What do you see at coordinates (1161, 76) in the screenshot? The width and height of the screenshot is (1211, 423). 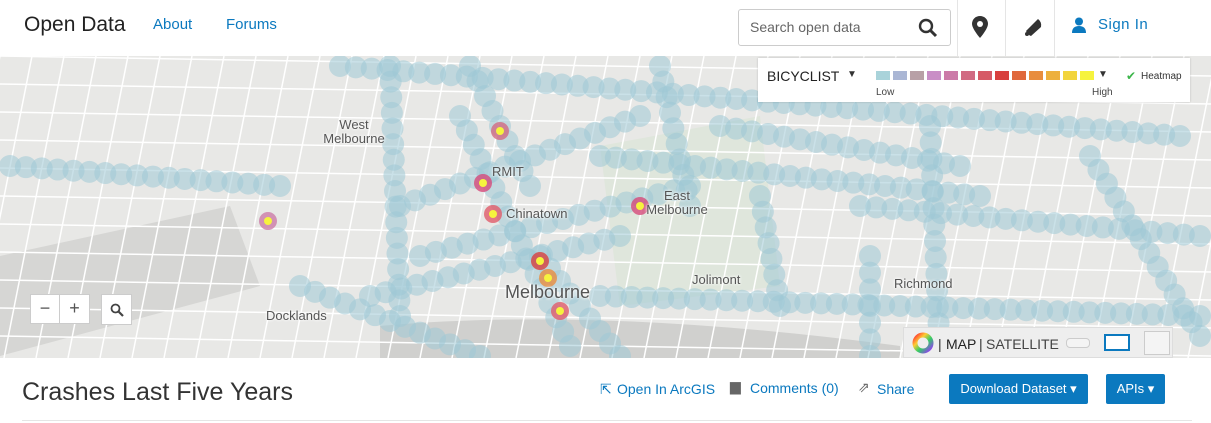 I see `heatmap-toggle-label: Heatmap` at bounding box center [1161, 76].